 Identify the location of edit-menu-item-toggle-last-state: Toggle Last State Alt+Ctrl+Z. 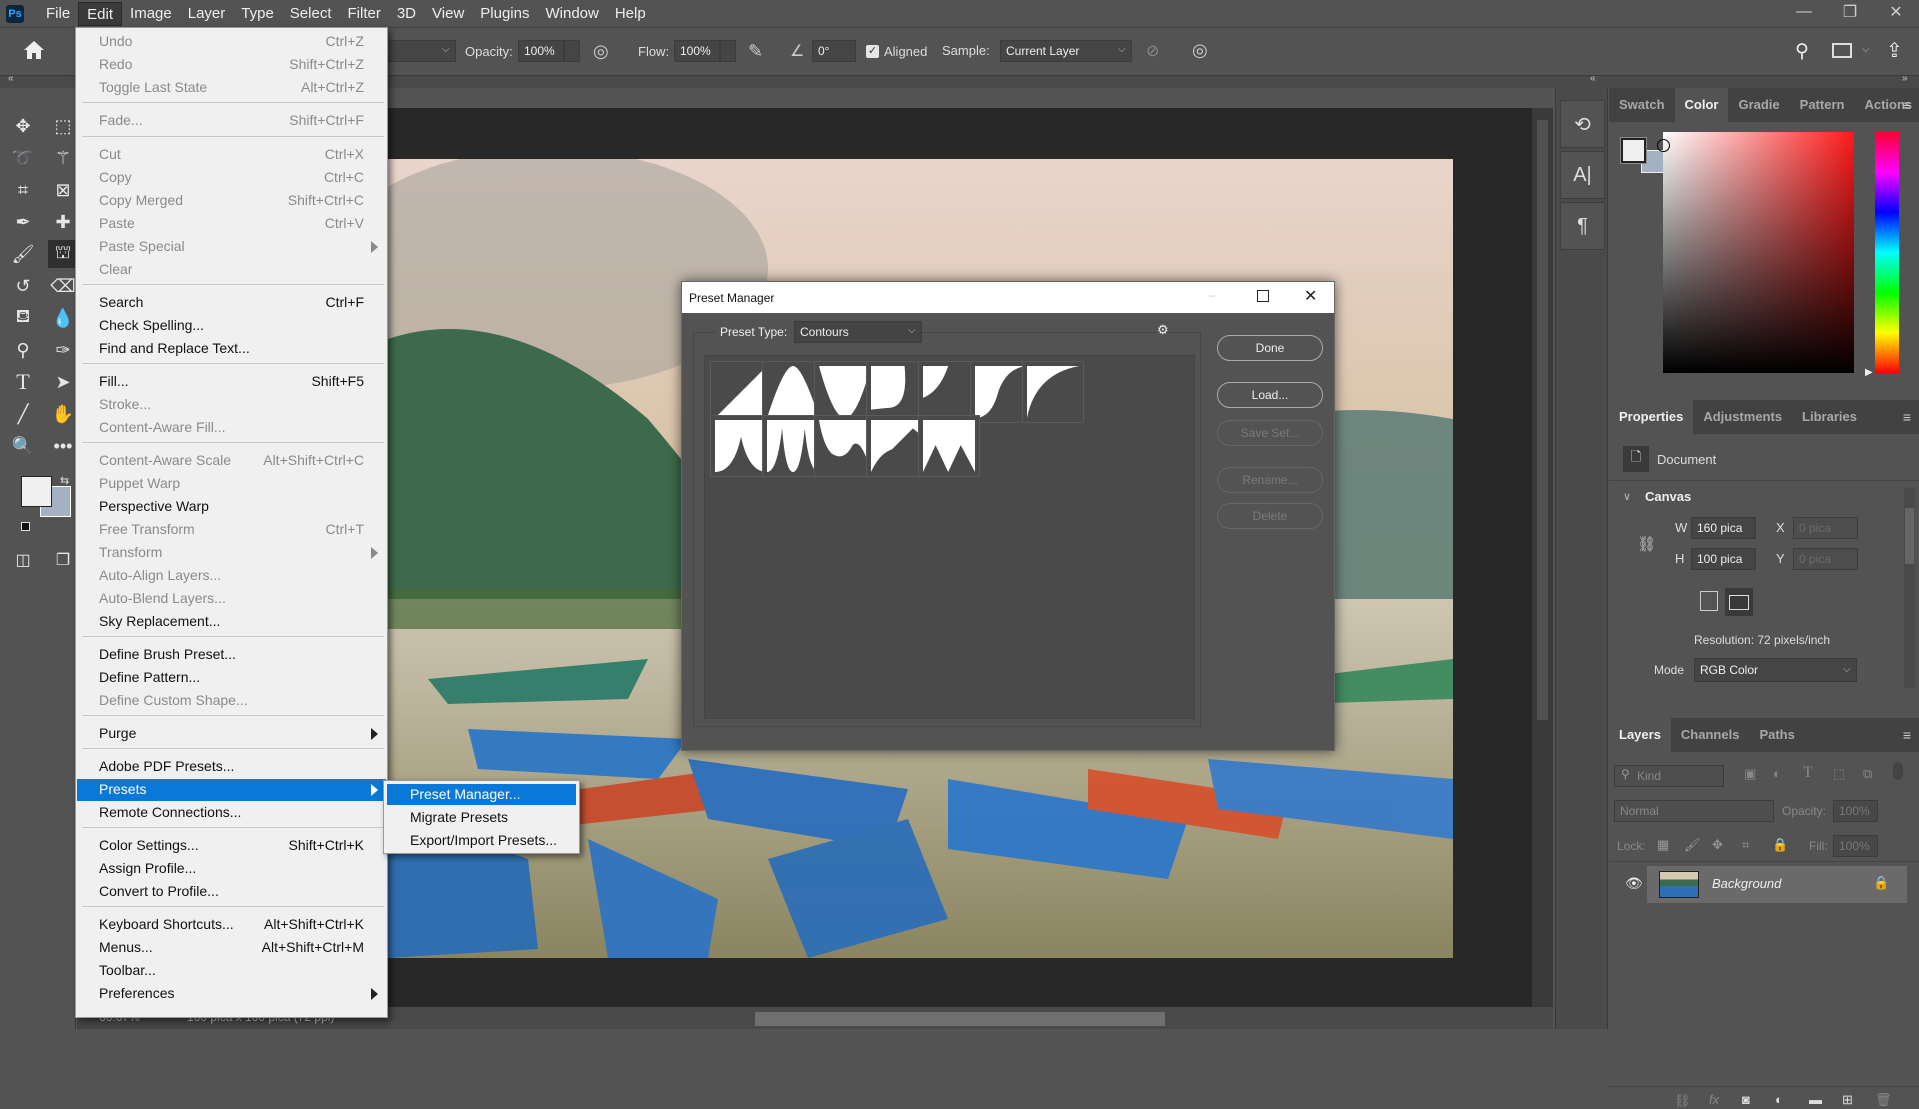
(231, 88).